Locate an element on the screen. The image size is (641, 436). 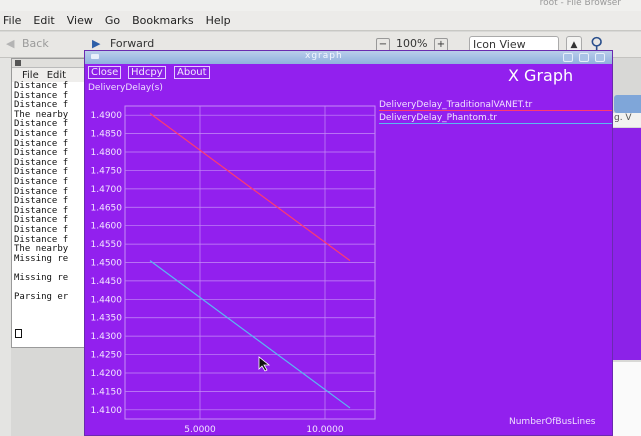
terminal-menubar: File Edit is located at coordinates (50, 75).